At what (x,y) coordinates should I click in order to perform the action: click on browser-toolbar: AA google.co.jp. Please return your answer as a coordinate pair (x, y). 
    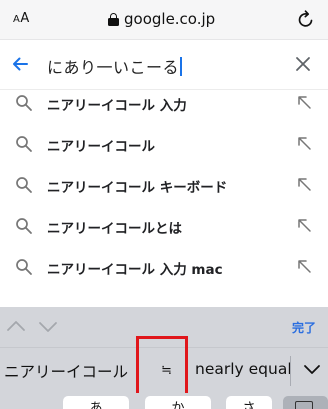
    Looking at the image, I should click on (164, 20).